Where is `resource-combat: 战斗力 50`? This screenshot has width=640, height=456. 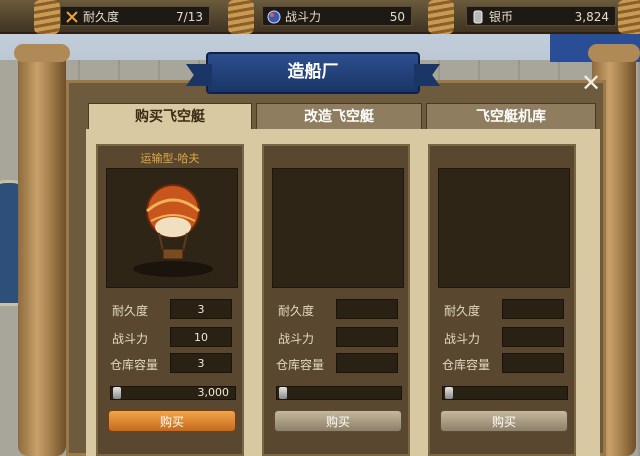 resource-combat: 战斗力 50 is located at coordinates (337, 16).